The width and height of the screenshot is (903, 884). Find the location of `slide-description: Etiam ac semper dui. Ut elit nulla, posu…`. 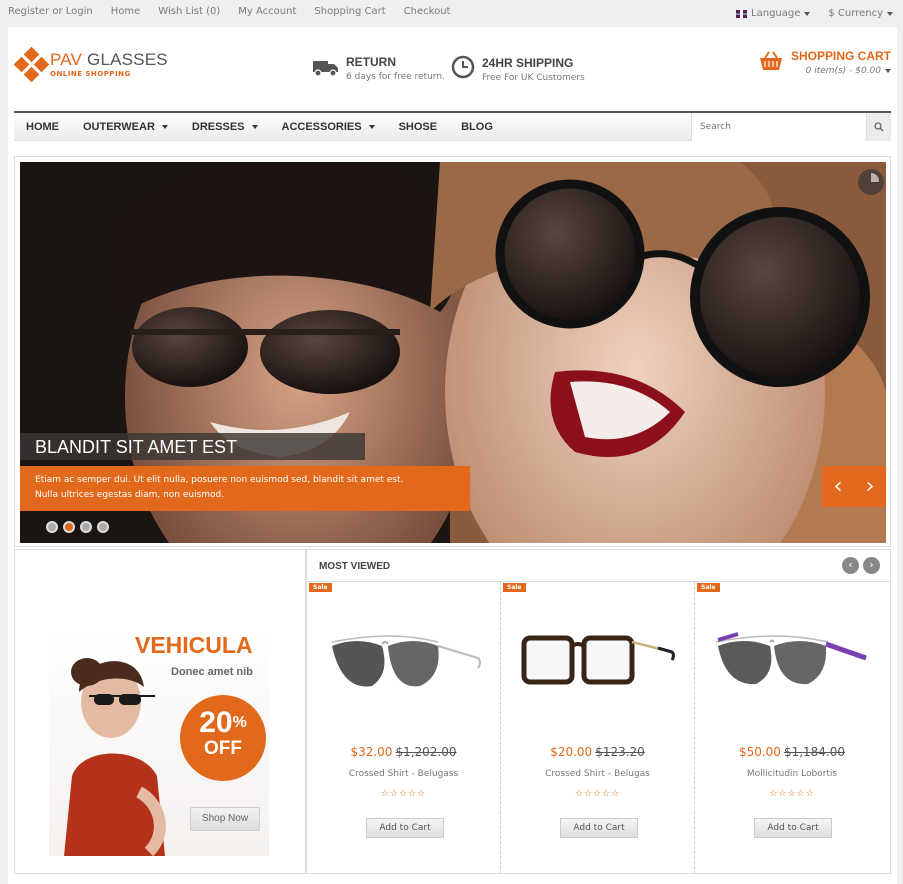

slide-description: Etiam ac semper dui. Ut elit nulla, posu… is located at coordinates (245, 488).